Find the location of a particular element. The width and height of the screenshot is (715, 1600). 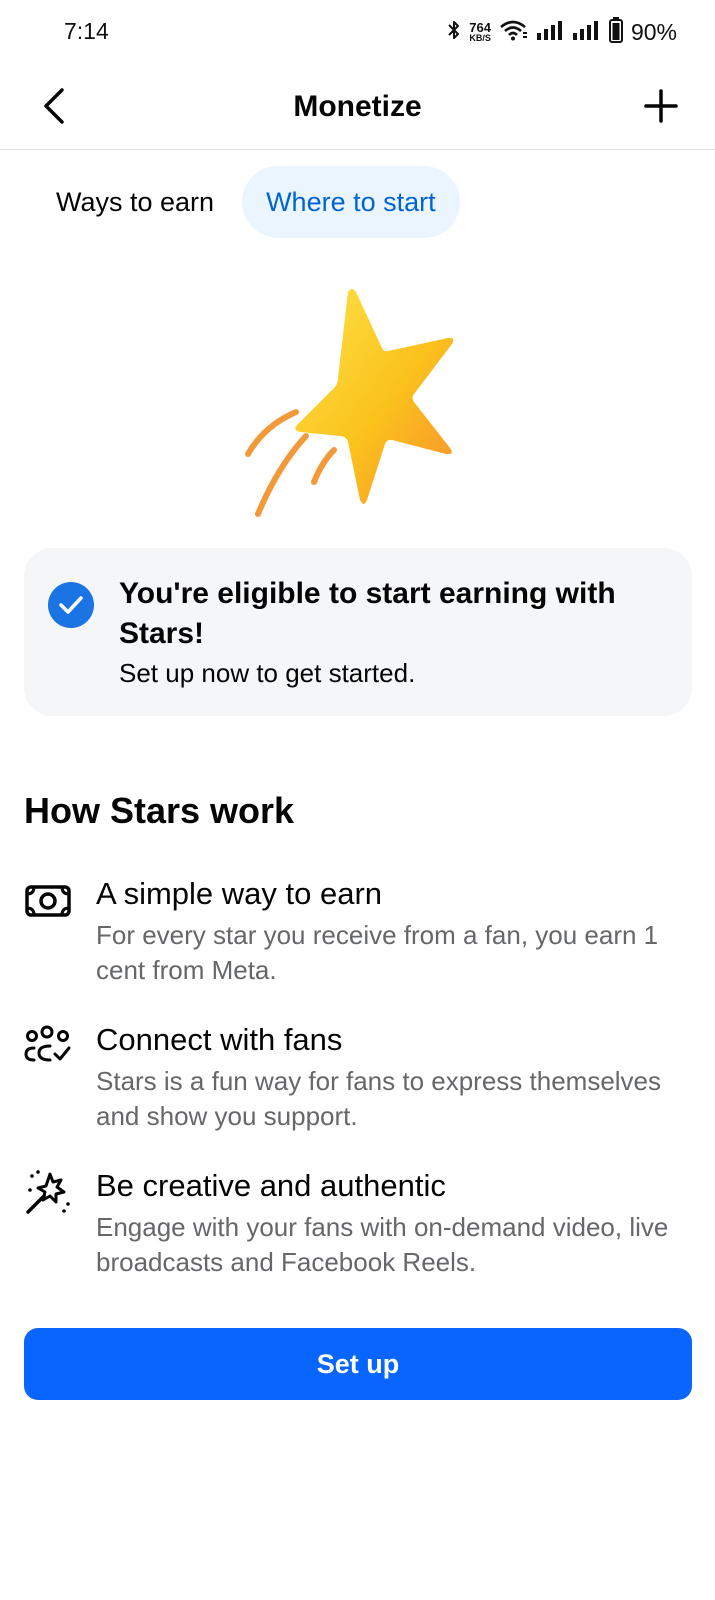

setup-button: Set up is located at coordinates (358, 1364).